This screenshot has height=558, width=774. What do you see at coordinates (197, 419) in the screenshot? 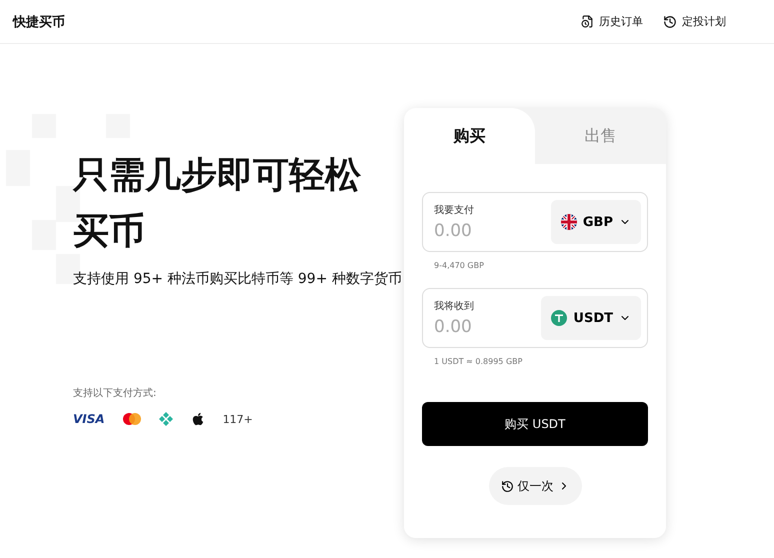
I see `apple-icon` at bounding box center [197, 419].